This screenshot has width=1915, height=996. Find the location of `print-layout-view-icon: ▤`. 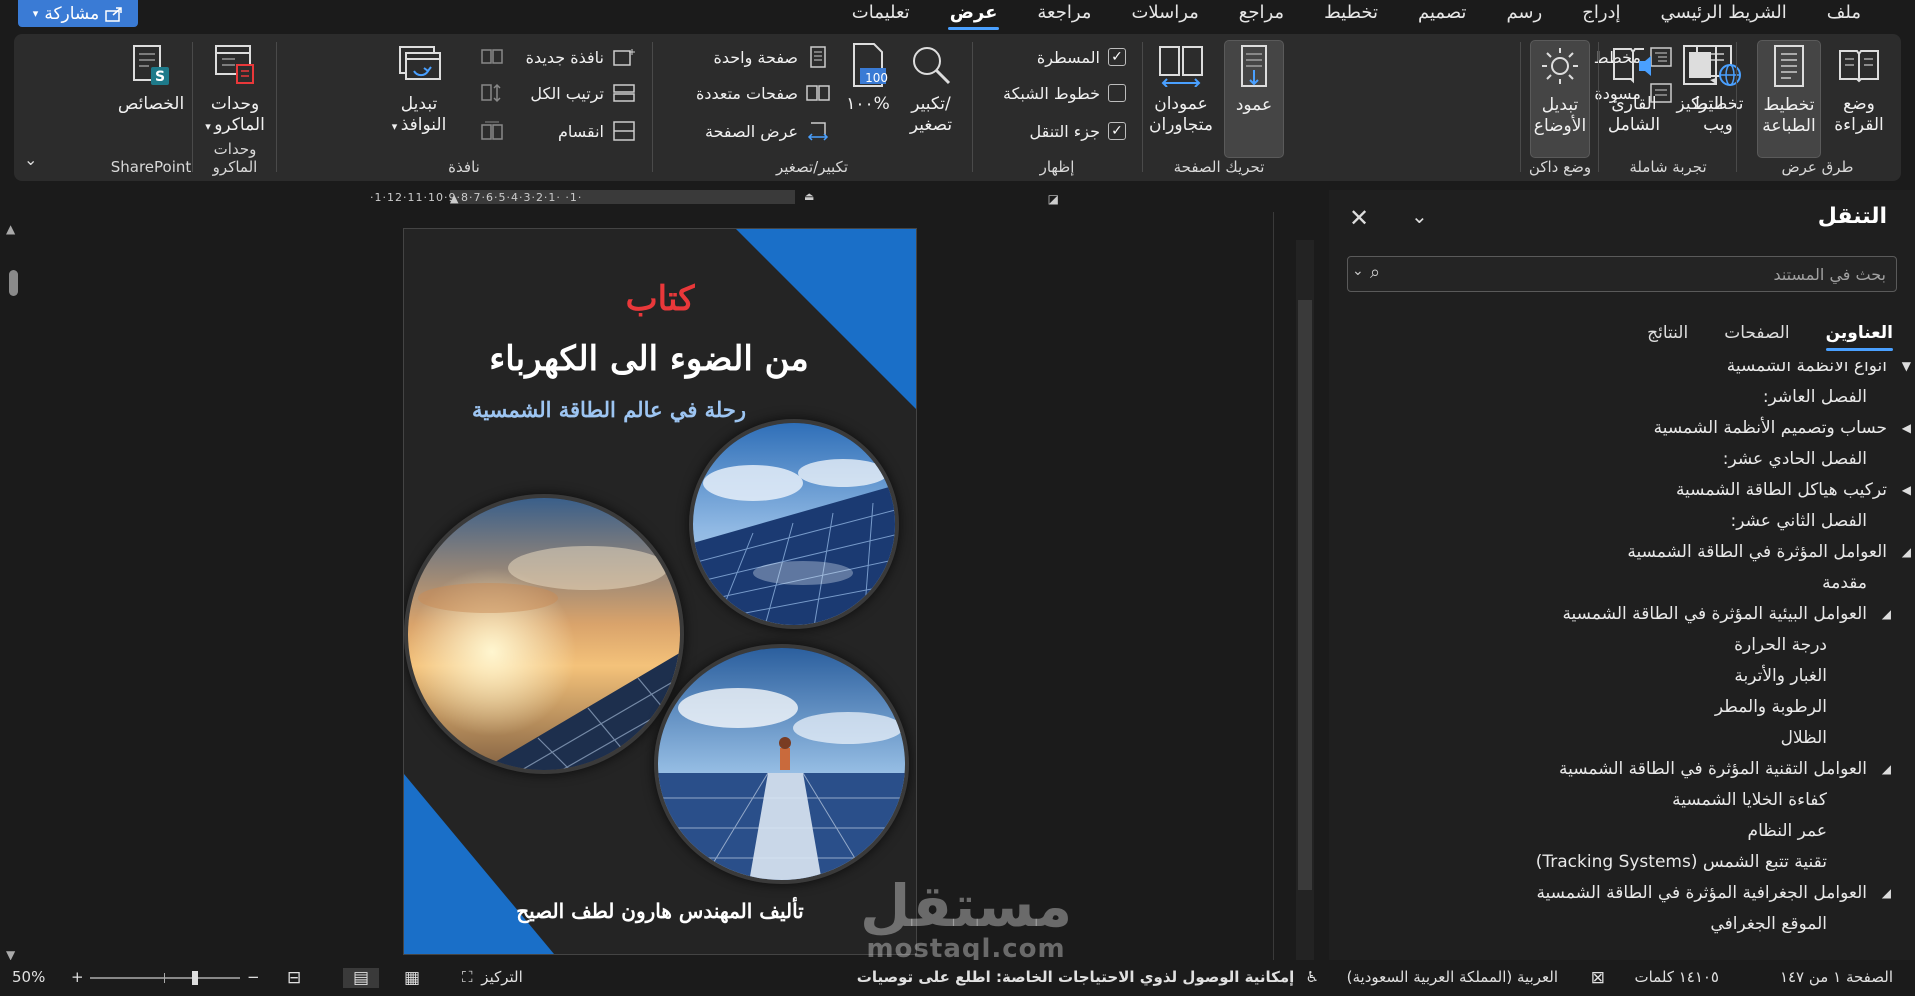

print-layout-view-icon: ▤ is located at coordinates (361, 978).